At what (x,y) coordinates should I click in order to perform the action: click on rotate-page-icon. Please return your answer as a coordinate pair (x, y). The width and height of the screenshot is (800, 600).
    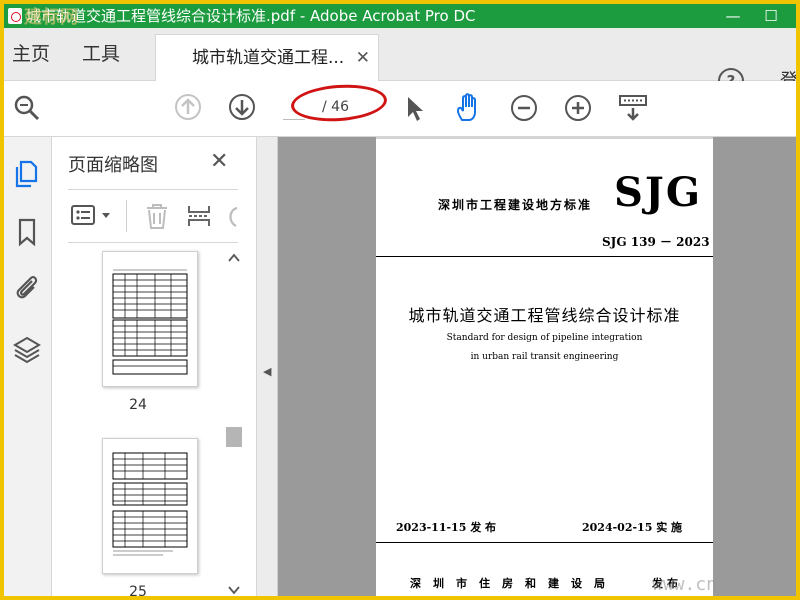
    Looking at the image, I should click on (231, 216).